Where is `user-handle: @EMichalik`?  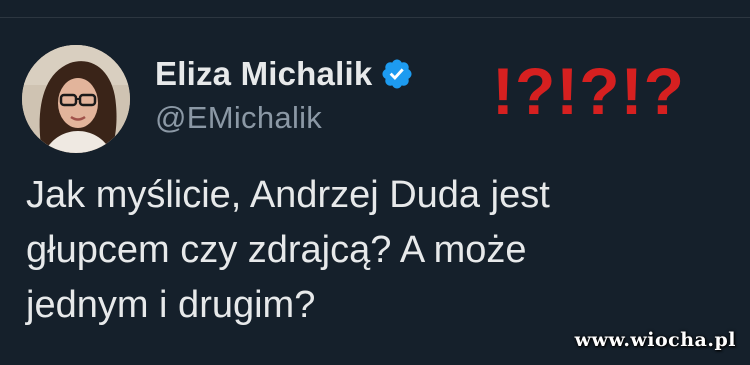
user-handle: @EMichalik is located at coordinates (284, 118).